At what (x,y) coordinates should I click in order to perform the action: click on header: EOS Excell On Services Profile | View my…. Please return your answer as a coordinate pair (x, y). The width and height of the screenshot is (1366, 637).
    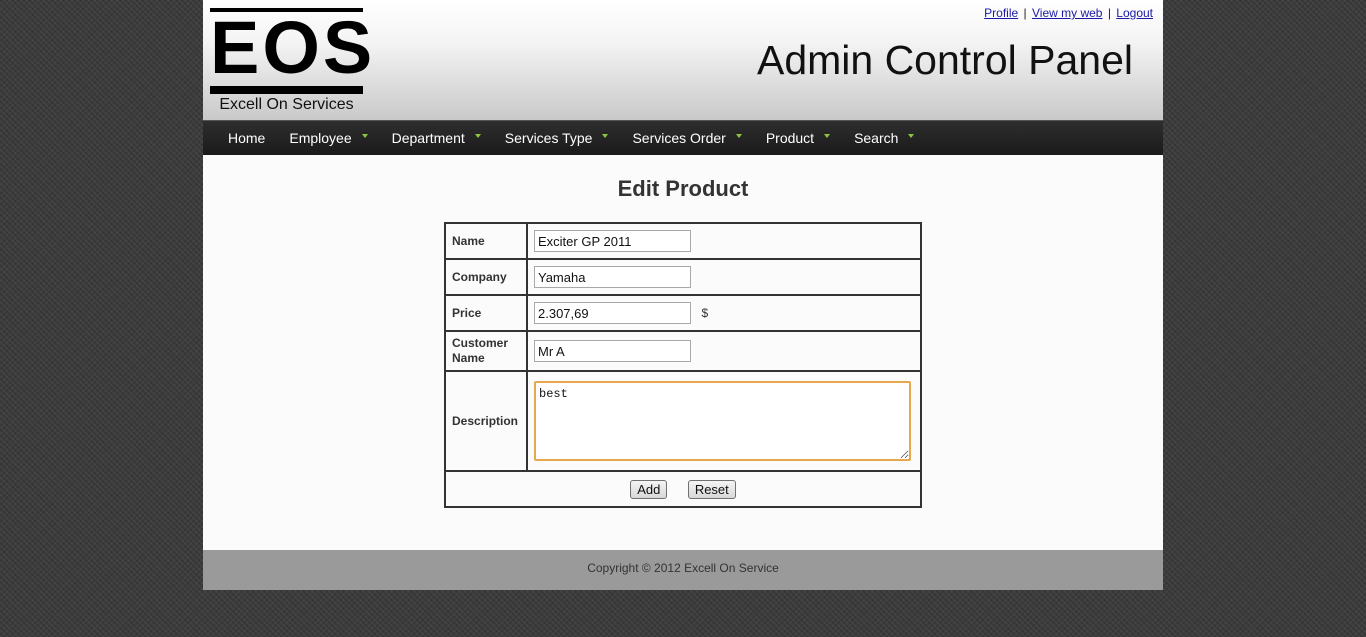
    Looking at the image, I should click on (683, 60).